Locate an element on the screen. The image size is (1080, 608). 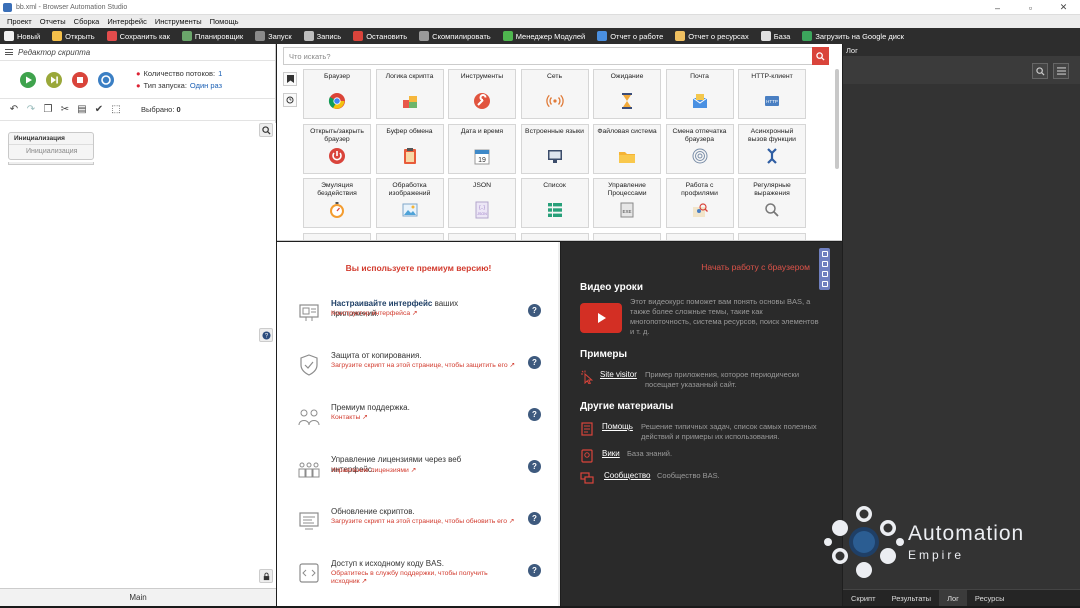
start-browser-link: Начать работу с браузером is located at coordinates (755, 267).